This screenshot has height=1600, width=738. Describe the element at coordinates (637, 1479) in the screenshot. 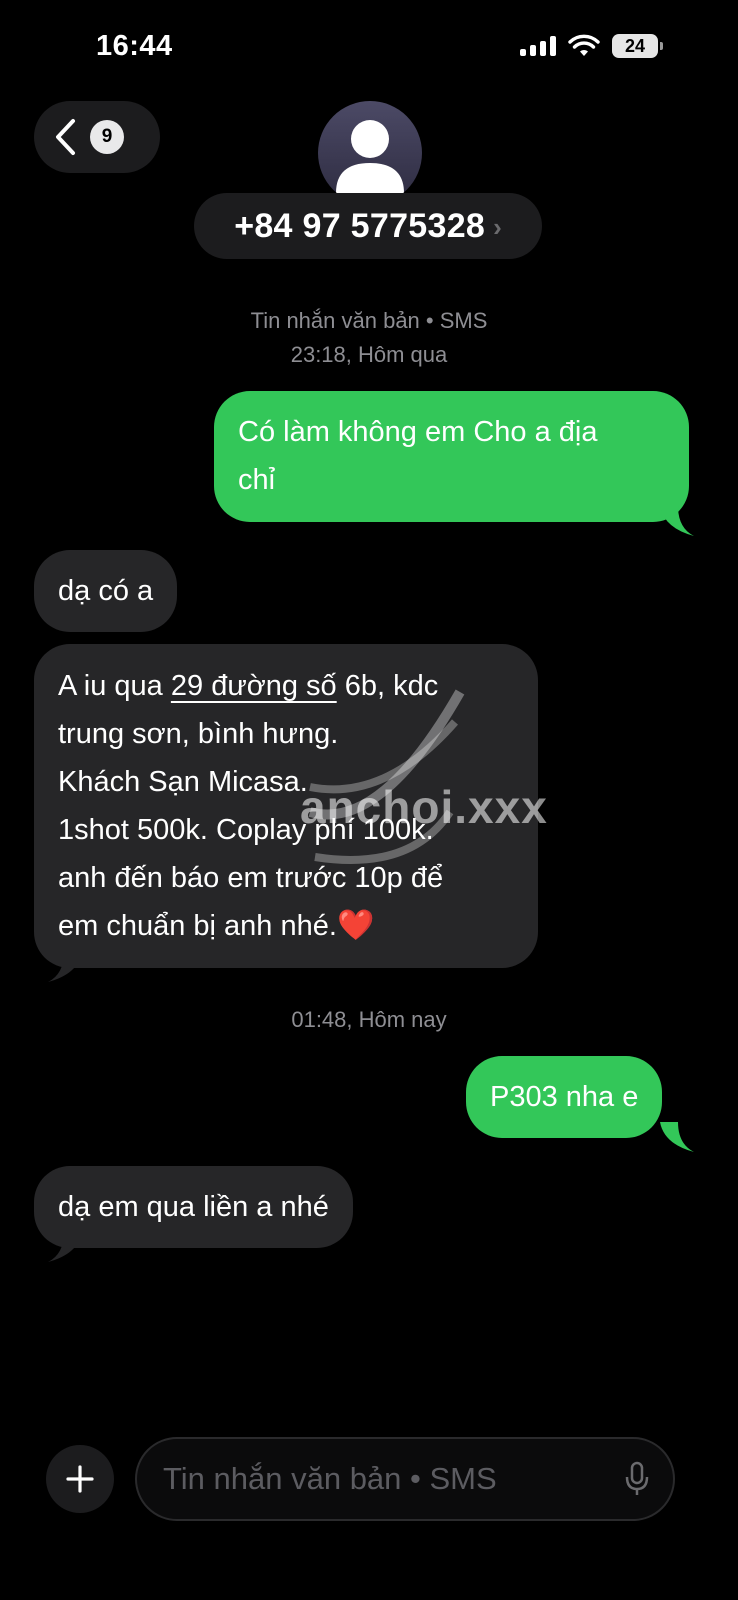

I see `microphone-icon` at that location.